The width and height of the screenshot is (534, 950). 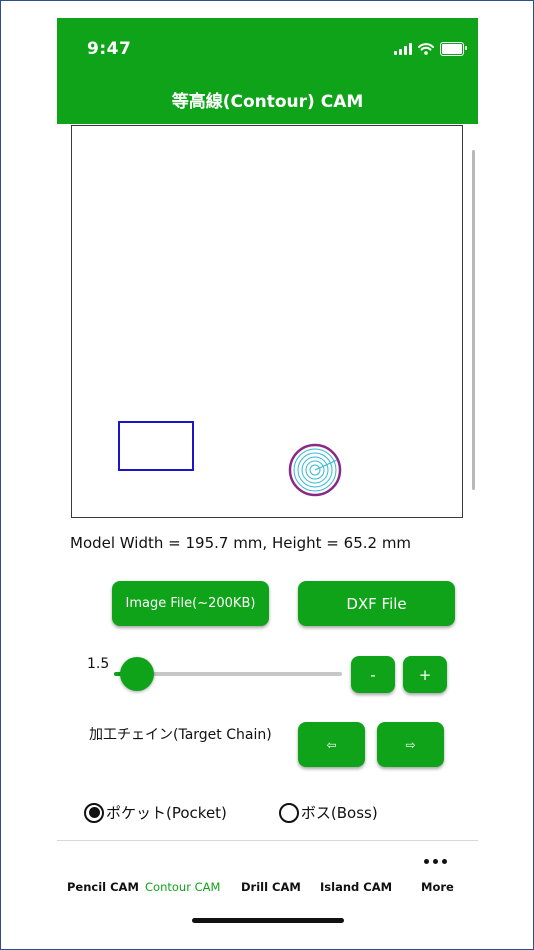 What do you see at coordinates (356, 887) in the screenshot?
I see `tab-island-cam: Island CAM` at bounding box center [356, 887].